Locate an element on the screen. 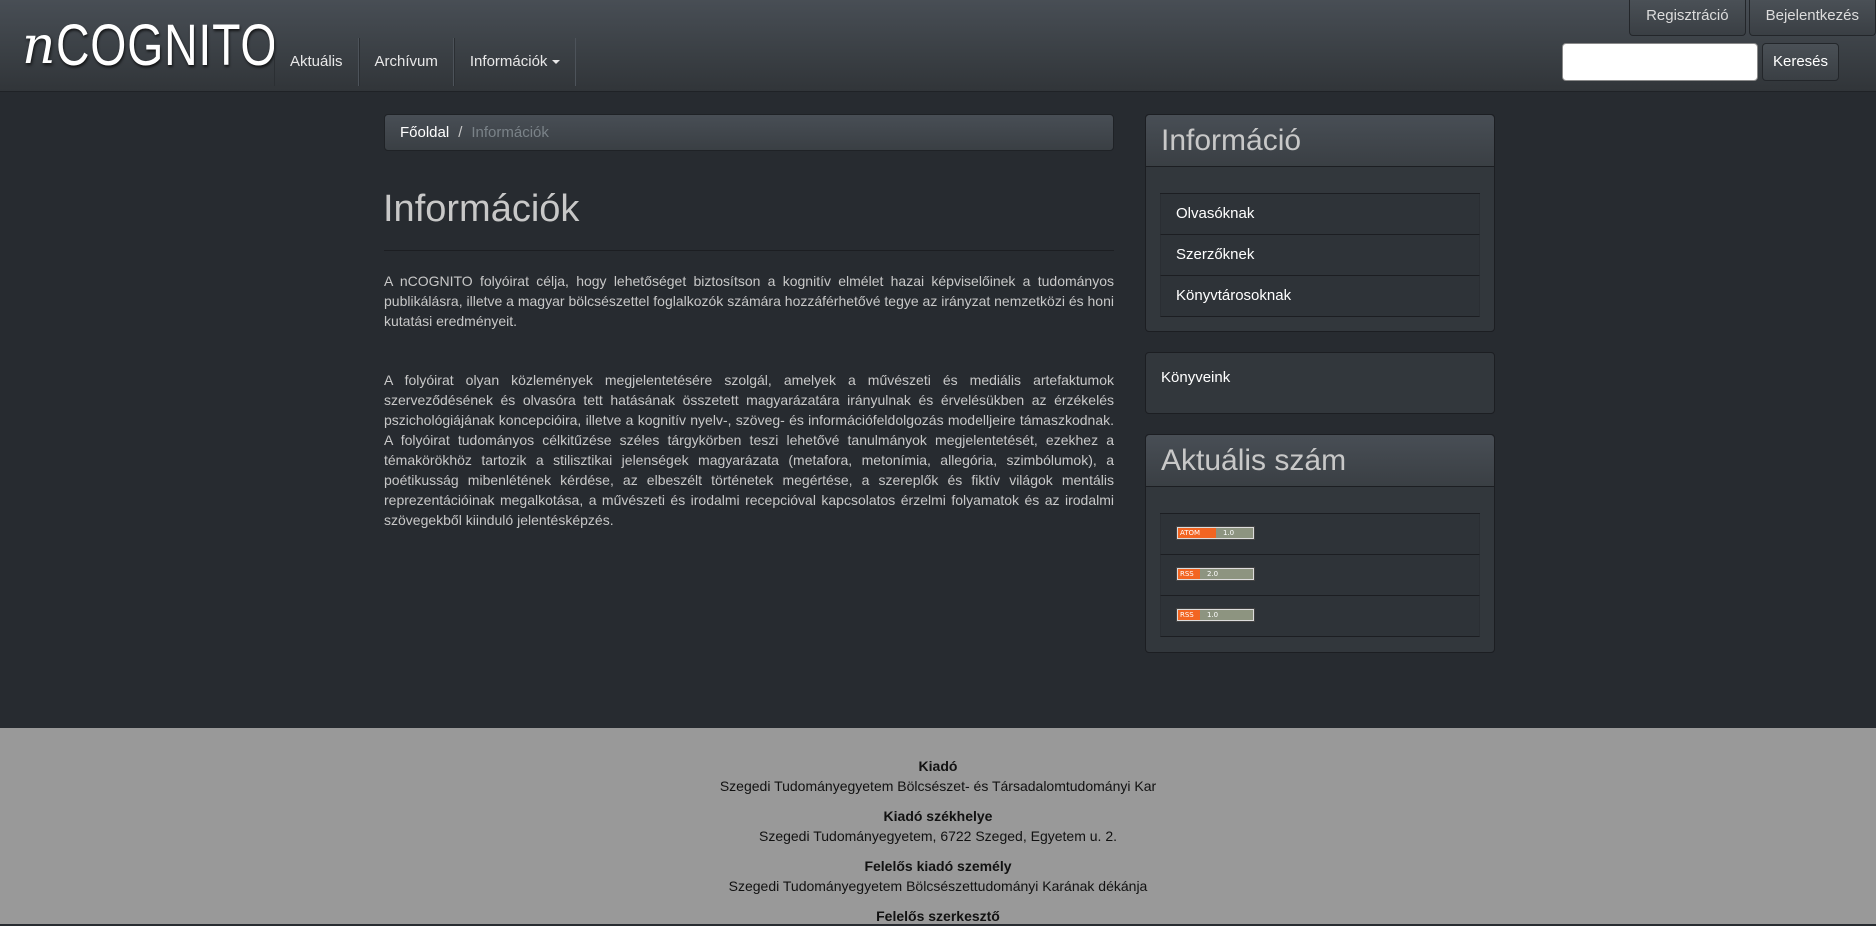 This screenshot has height=926, width=1876. info-panel-title: Információ is located at coordinates (1320, 141).